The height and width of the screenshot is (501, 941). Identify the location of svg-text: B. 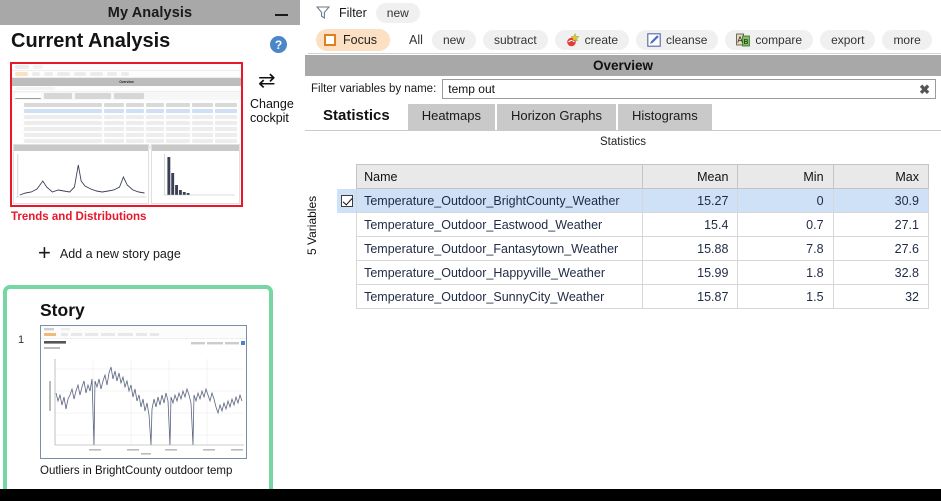
(746, 42).